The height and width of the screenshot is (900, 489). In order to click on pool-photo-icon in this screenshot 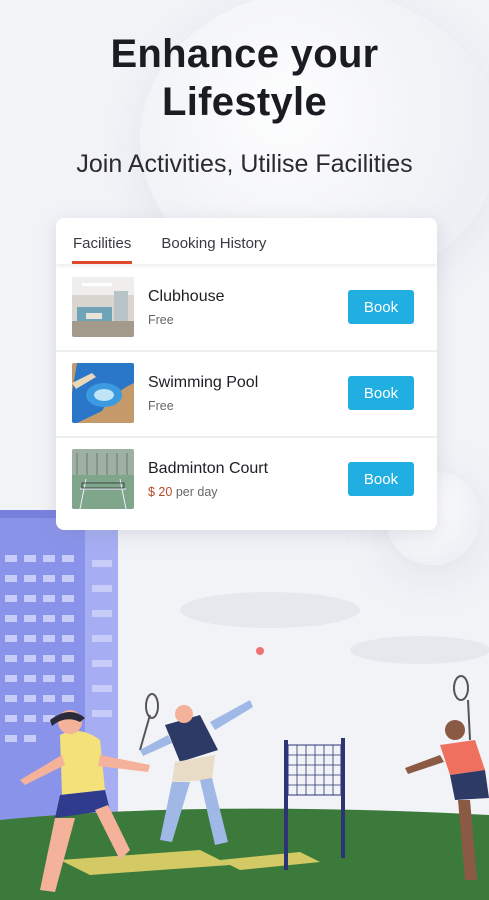, I will do `click(103, 393)`.